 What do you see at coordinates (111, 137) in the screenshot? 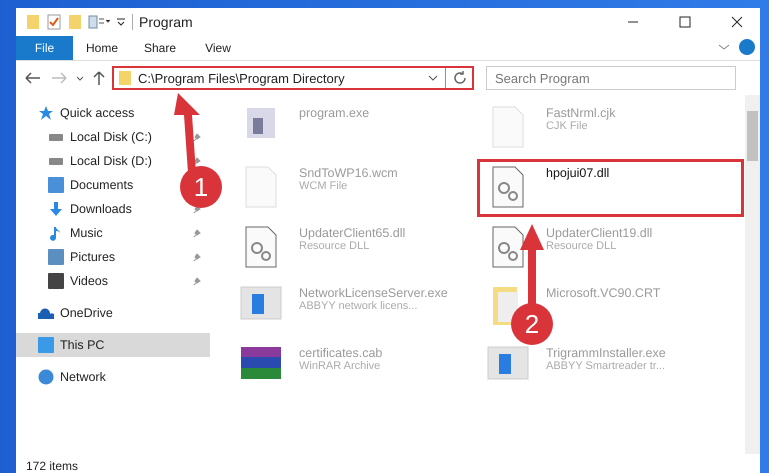
I see `sidebar-item: Local Disk (C:)` at bounding box center [111, 137].